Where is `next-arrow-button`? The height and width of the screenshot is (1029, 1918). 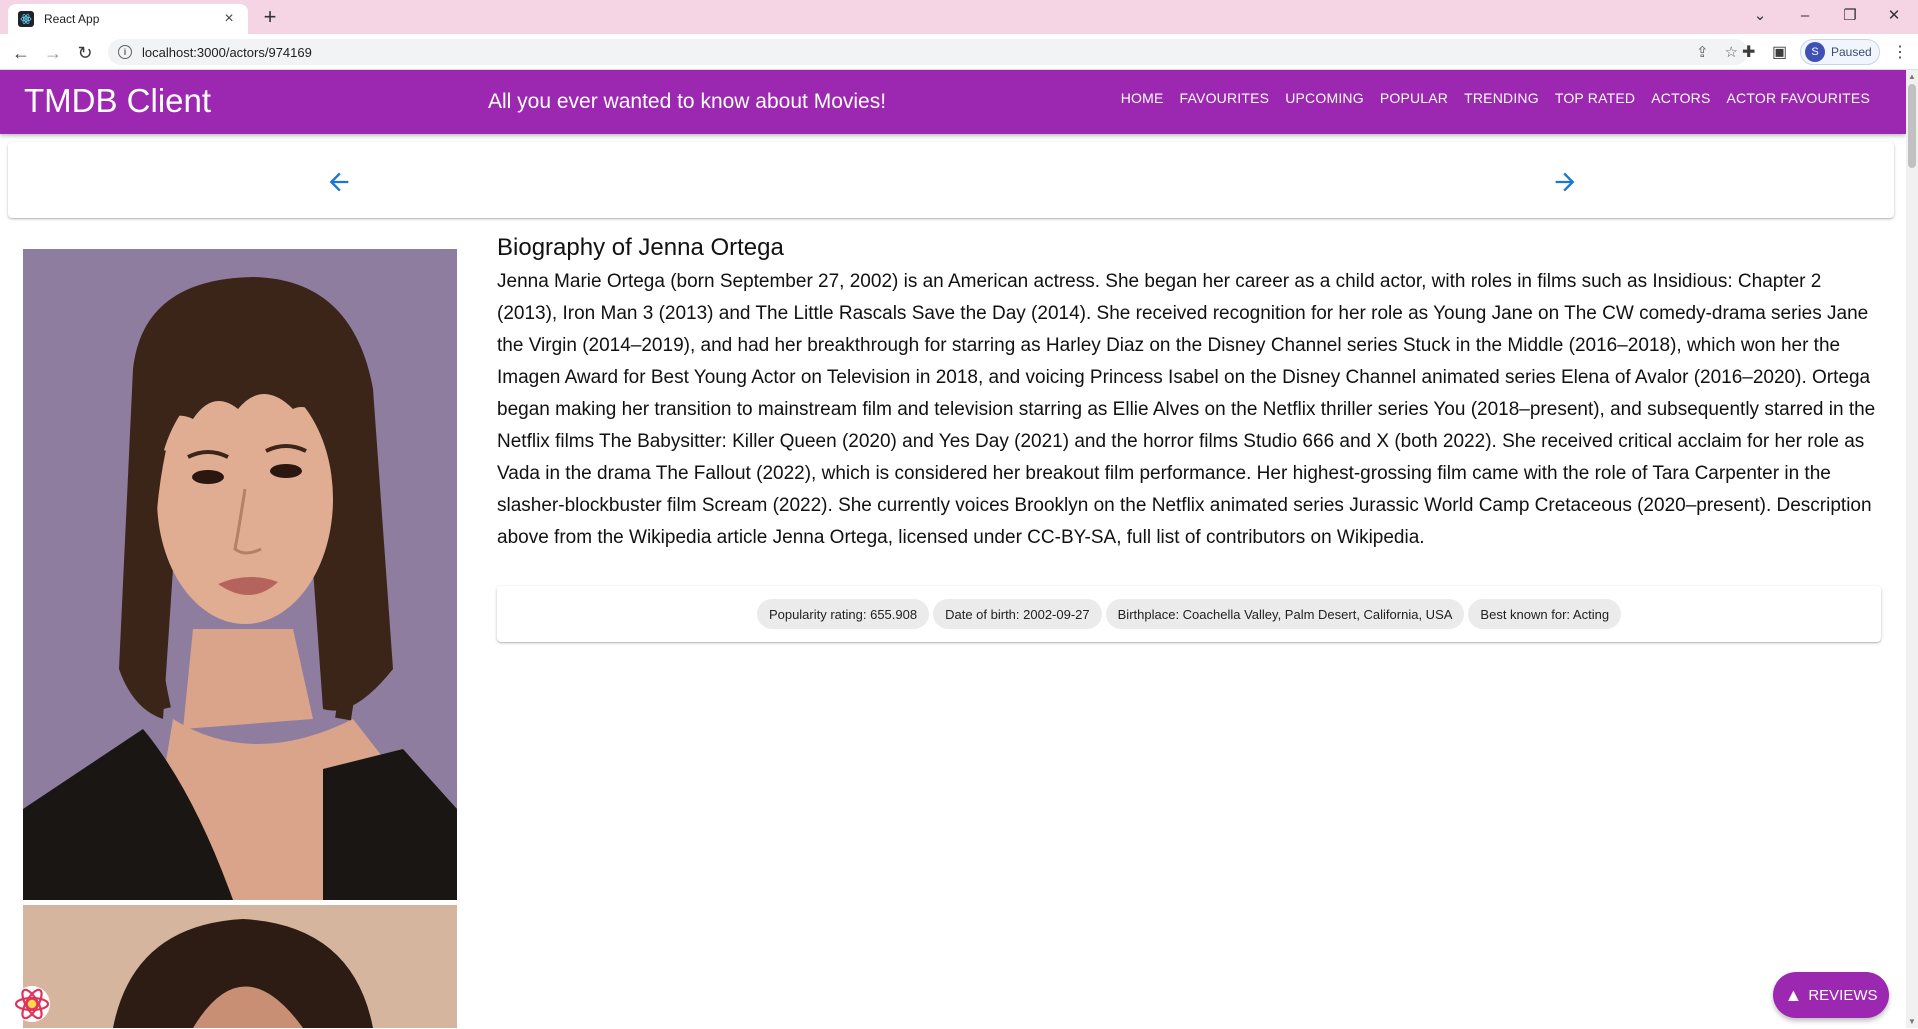
next-arrow-button is located at coordinates (1565, 182).